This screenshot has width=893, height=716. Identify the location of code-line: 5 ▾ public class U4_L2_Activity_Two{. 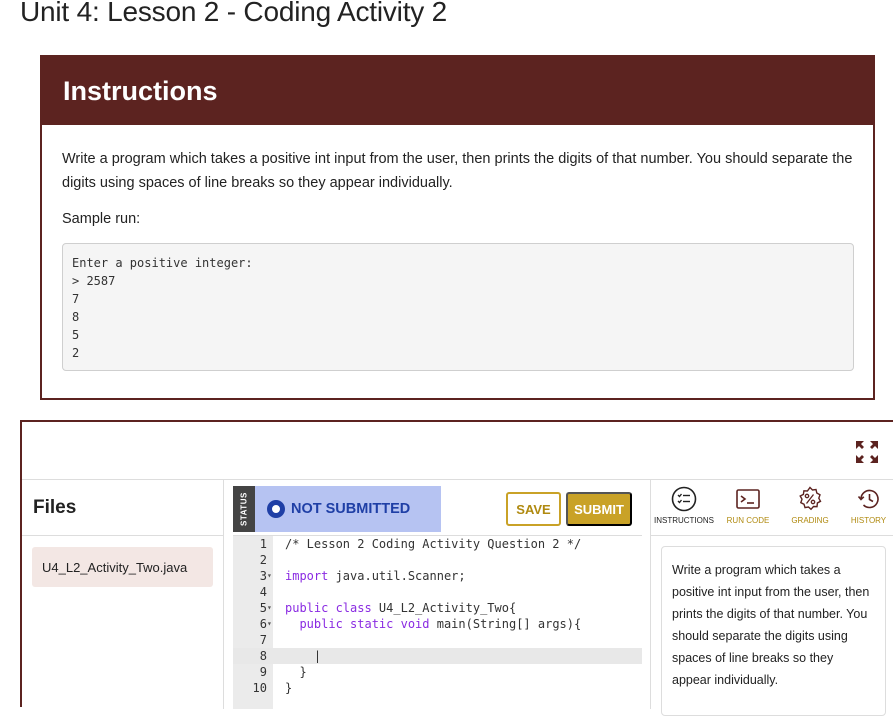
(437, 608).